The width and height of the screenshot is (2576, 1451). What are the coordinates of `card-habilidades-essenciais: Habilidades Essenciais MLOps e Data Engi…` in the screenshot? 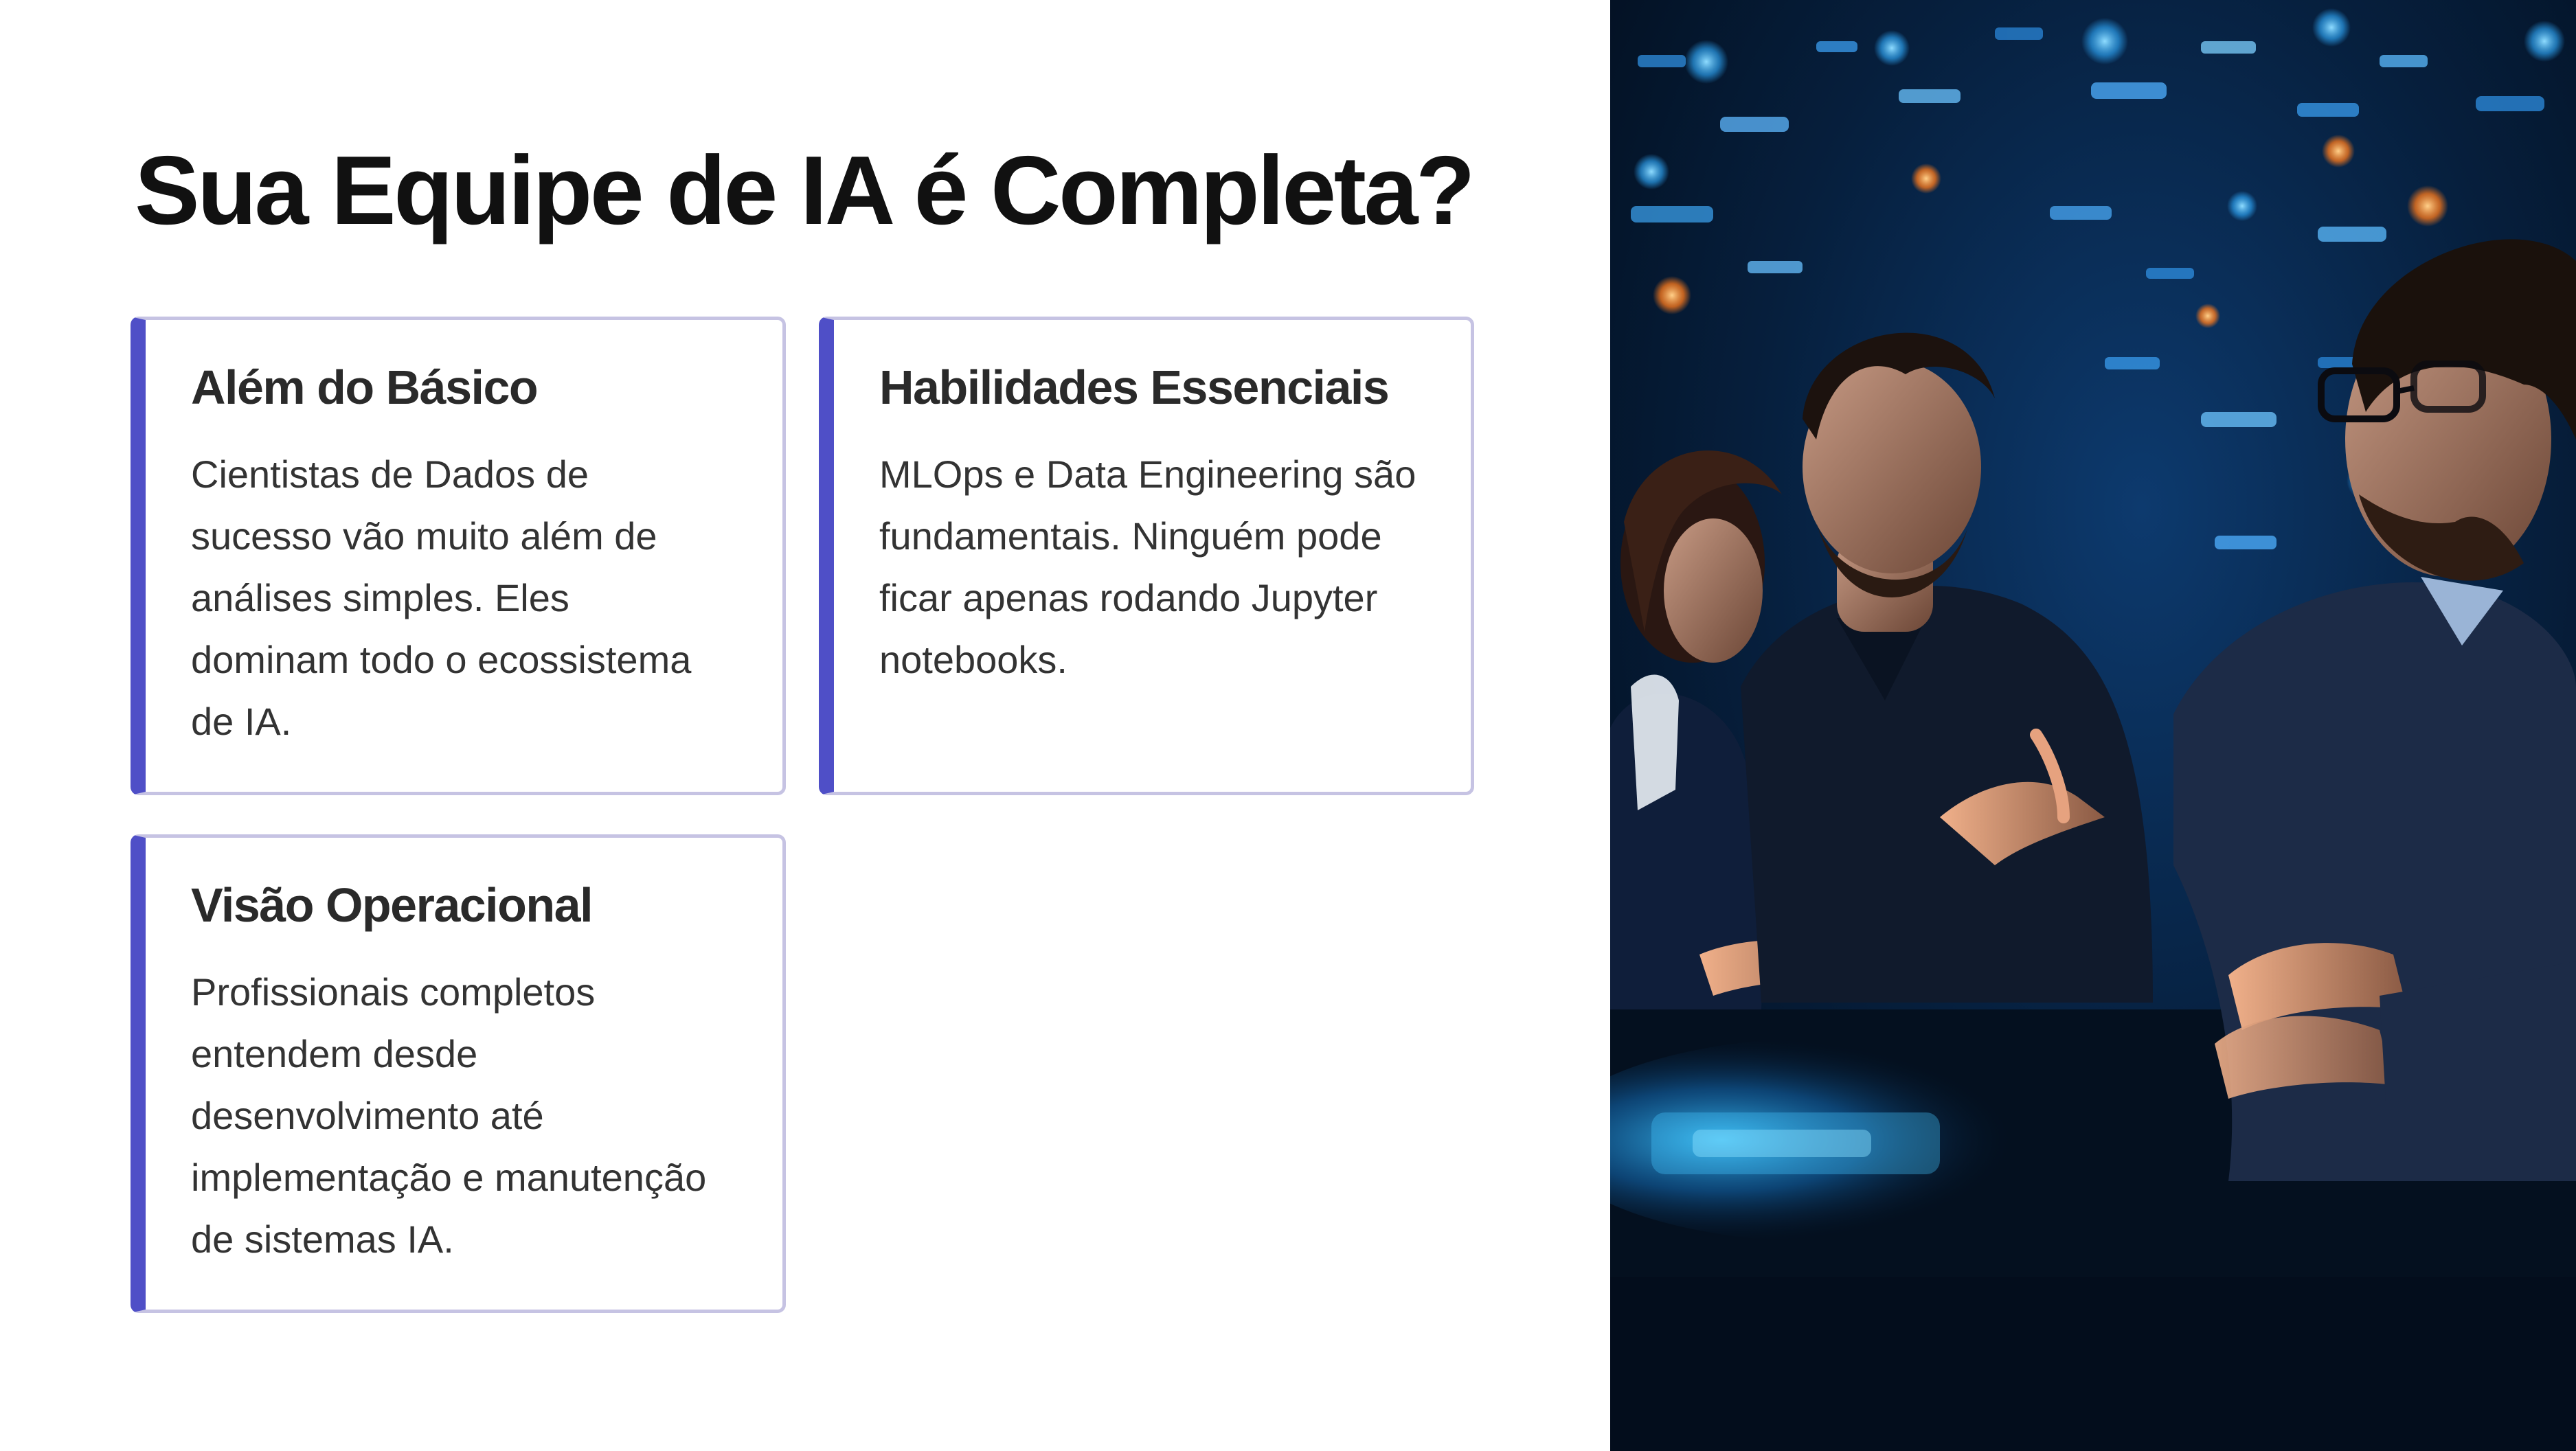 It's located at (1146, 556).